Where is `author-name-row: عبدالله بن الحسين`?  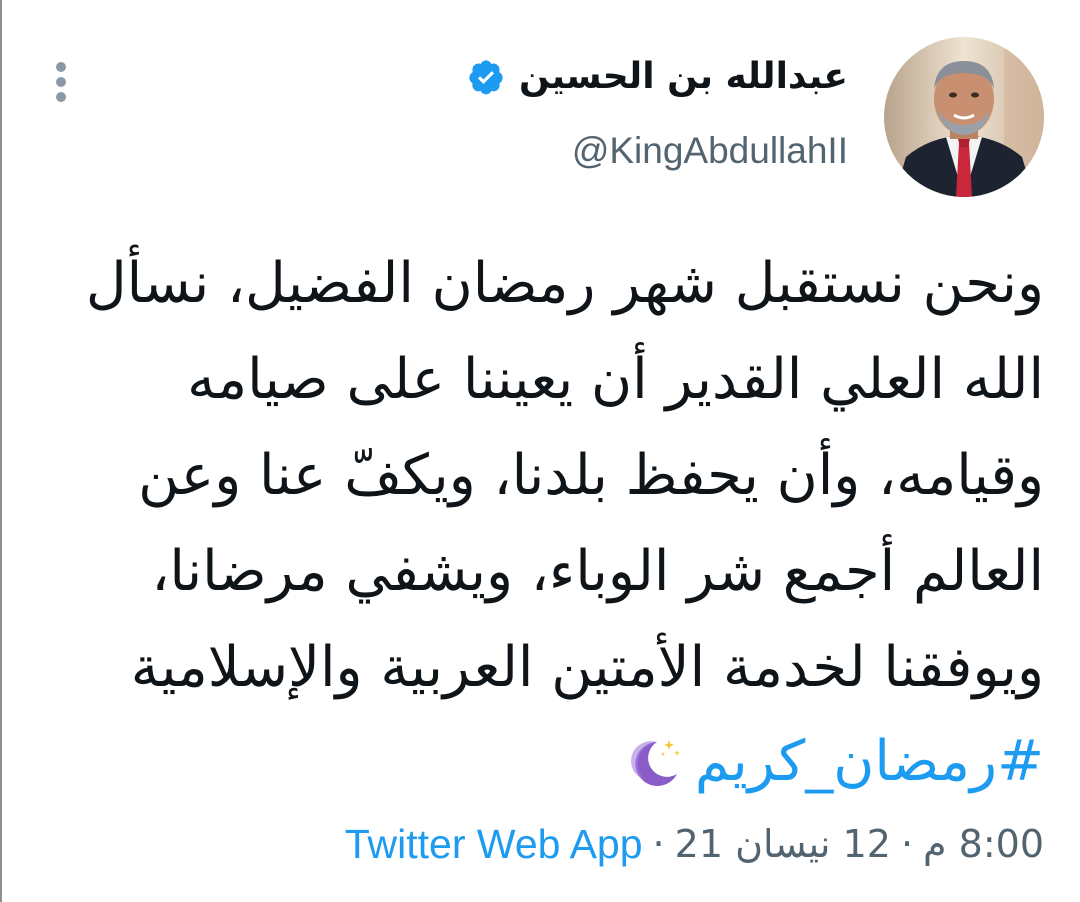 author-name-row: عبدالله بن الحسين is located at coordinates (657, 77).